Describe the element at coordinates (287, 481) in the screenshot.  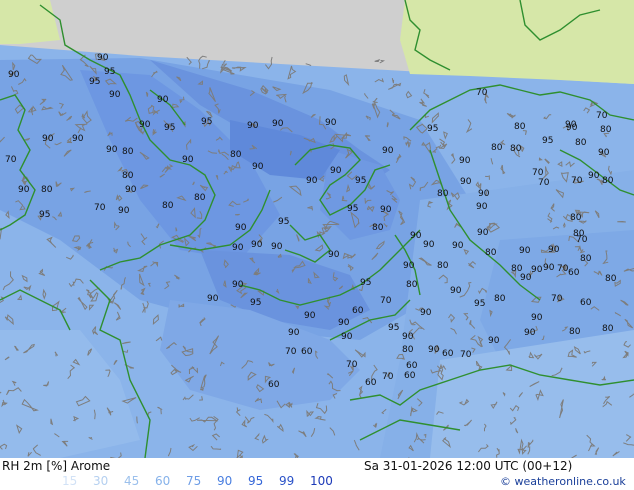
I see `legend-item: 99` at that location.